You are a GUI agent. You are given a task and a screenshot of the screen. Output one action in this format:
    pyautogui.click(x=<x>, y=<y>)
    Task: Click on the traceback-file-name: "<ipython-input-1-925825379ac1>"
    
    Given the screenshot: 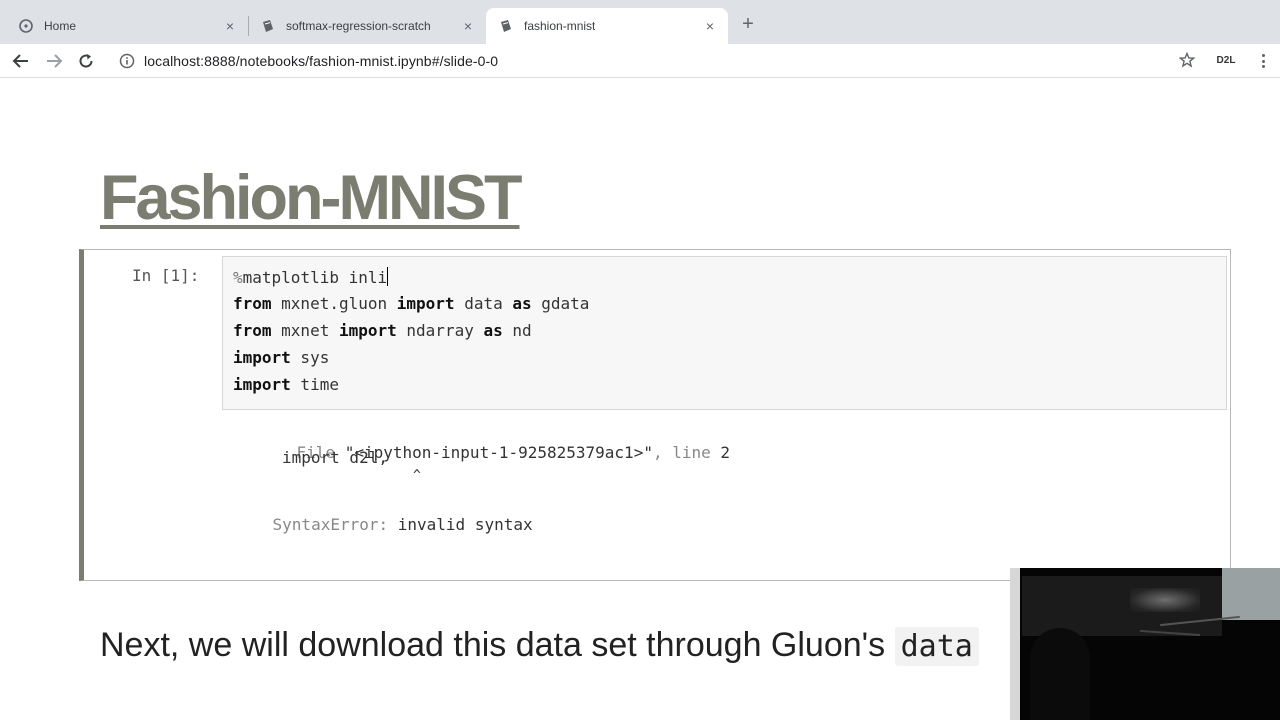 What is the action you would take?
    pyautogui.click(x=498, y=452)
    